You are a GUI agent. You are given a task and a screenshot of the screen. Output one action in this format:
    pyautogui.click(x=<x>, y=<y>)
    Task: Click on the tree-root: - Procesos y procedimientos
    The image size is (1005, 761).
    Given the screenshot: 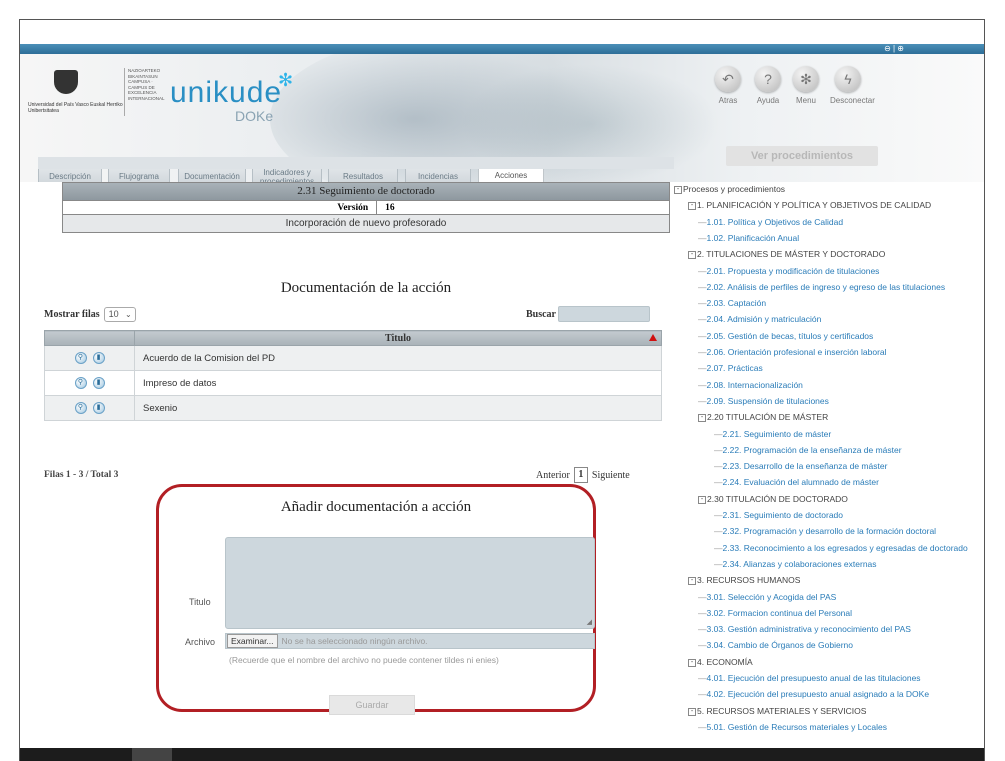 What is the action you would take?
    pyautogui.click(x=729, y=189)
    